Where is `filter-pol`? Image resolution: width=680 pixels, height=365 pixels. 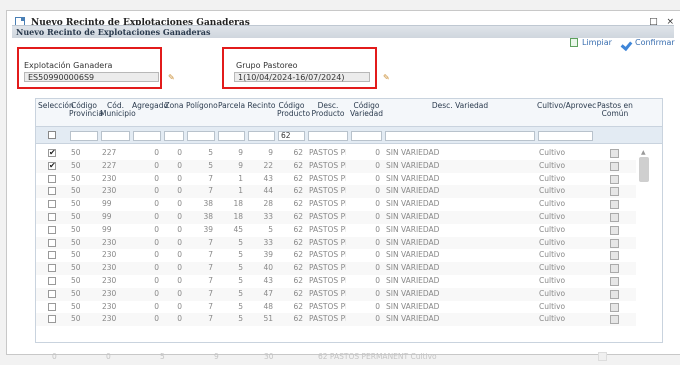
filter-pol is located at coordinates (201, 136).